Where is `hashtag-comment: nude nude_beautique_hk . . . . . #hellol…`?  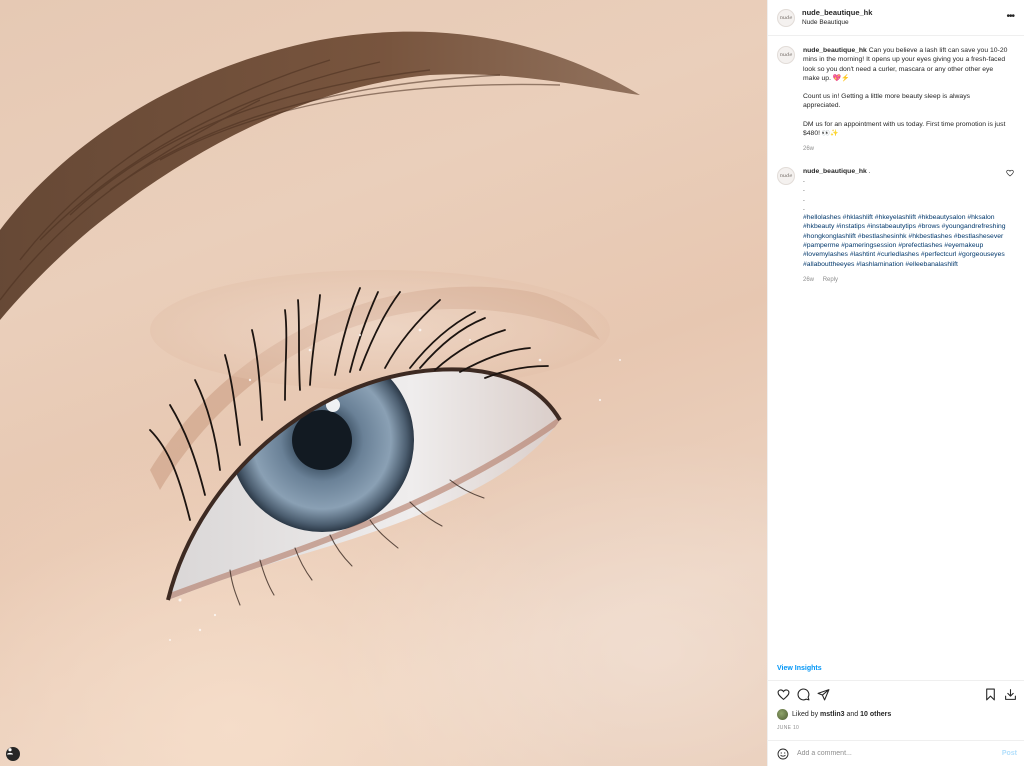
hashtag-comment: nude nude_beautique_hk . . . . . #hellol… is located at coordinates (896, 226).